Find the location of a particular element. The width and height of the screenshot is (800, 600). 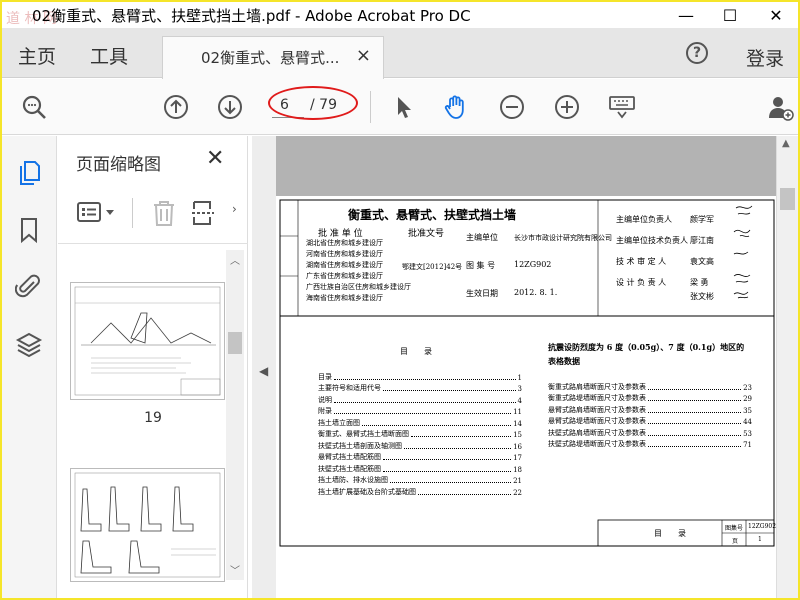

toc-entry: 悬臂式路肩墙断面尺寸及参数表 35 is located at coordinates (650, 409).